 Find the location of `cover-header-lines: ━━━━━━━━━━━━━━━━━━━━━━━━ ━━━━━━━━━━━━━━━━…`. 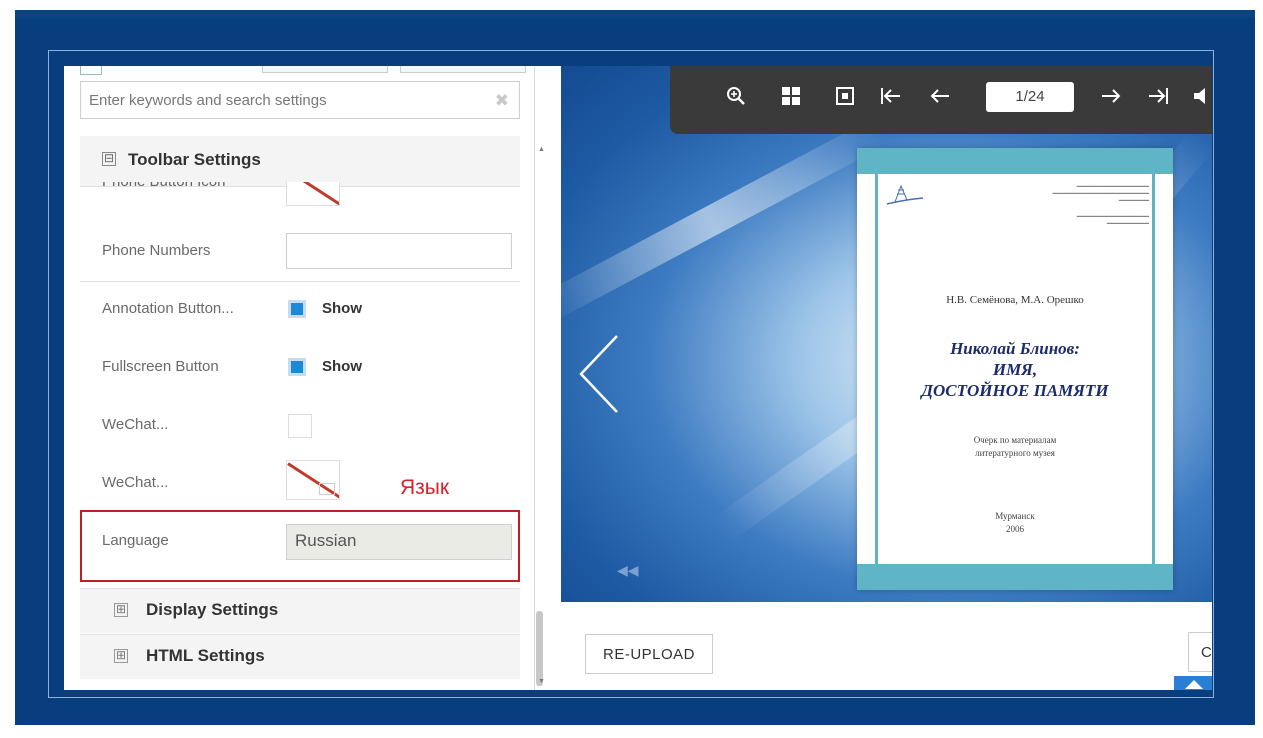

cover-header-lines: ━━━━━━━━━━━━━━━━━━━━━━━━ ━━━━━━━━━━━━━━━━… is located at coordinates (1100, 194).